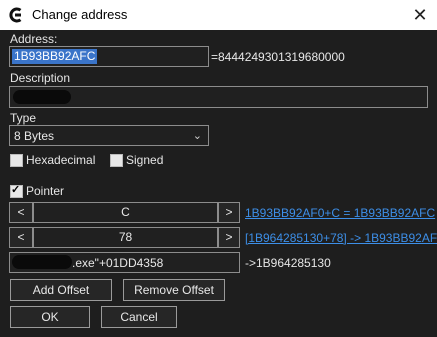 This screenshot has width=437, height=337. I want to click on offset-1-increase-button: >, so click(229, 212).